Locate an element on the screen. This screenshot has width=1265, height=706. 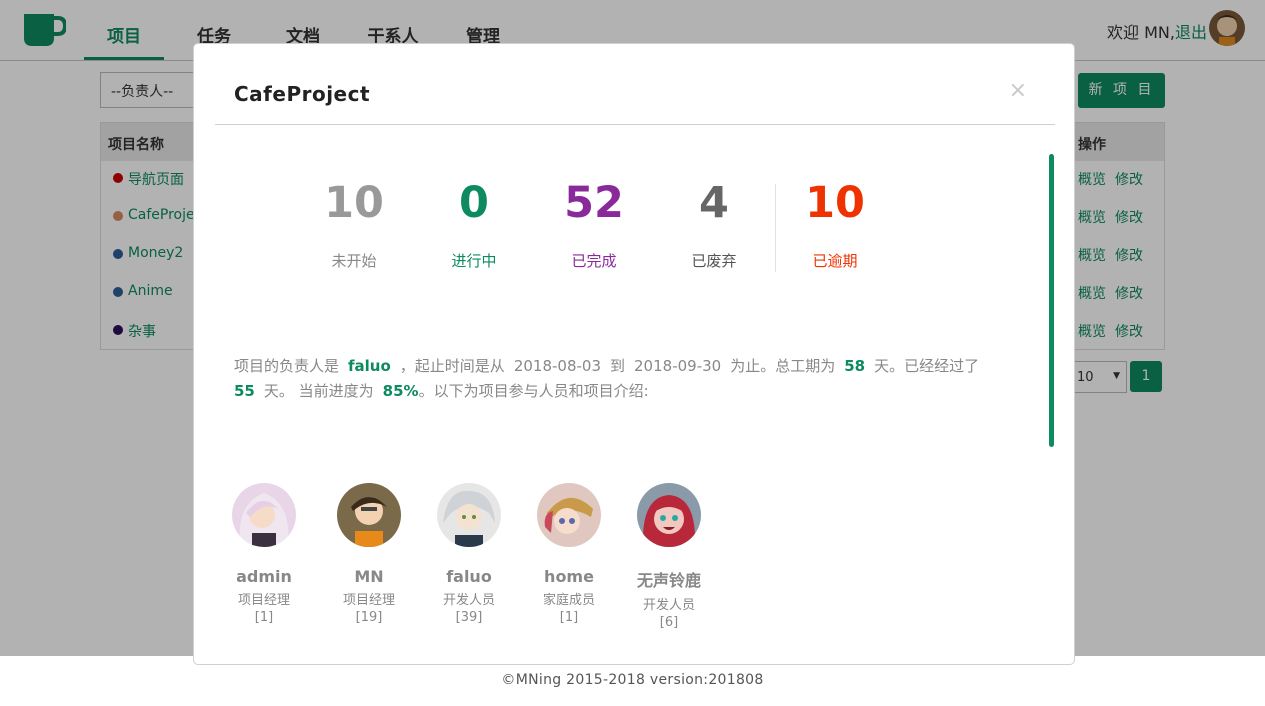
modal-scrollbar is located at coordinates (1051, 300).